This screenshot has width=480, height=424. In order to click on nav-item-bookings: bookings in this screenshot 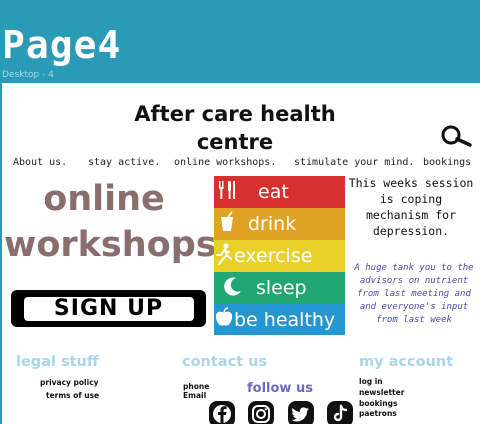, I will do `click(447, 163)`.